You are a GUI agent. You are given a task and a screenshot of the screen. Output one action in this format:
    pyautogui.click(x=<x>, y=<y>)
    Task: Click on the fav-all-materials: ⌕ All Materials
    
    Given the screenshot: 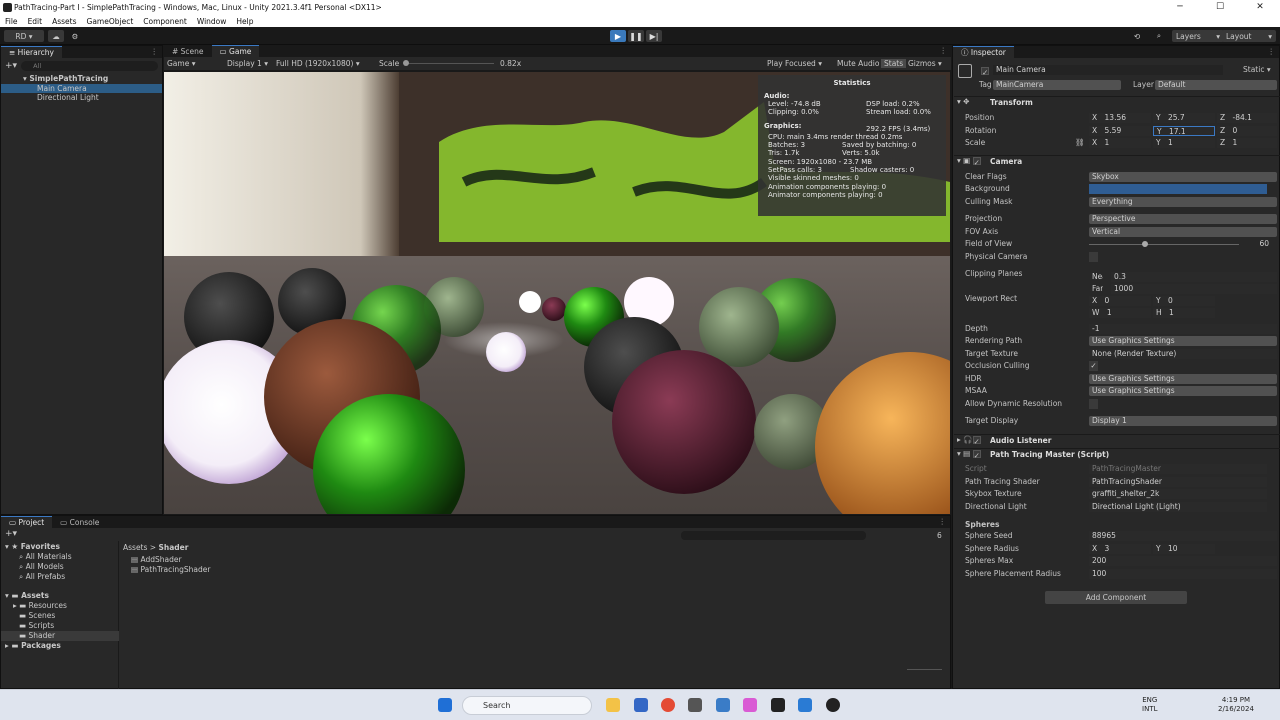 What is the action you would take?
    pyautogui.click(x=45, y=557)
    